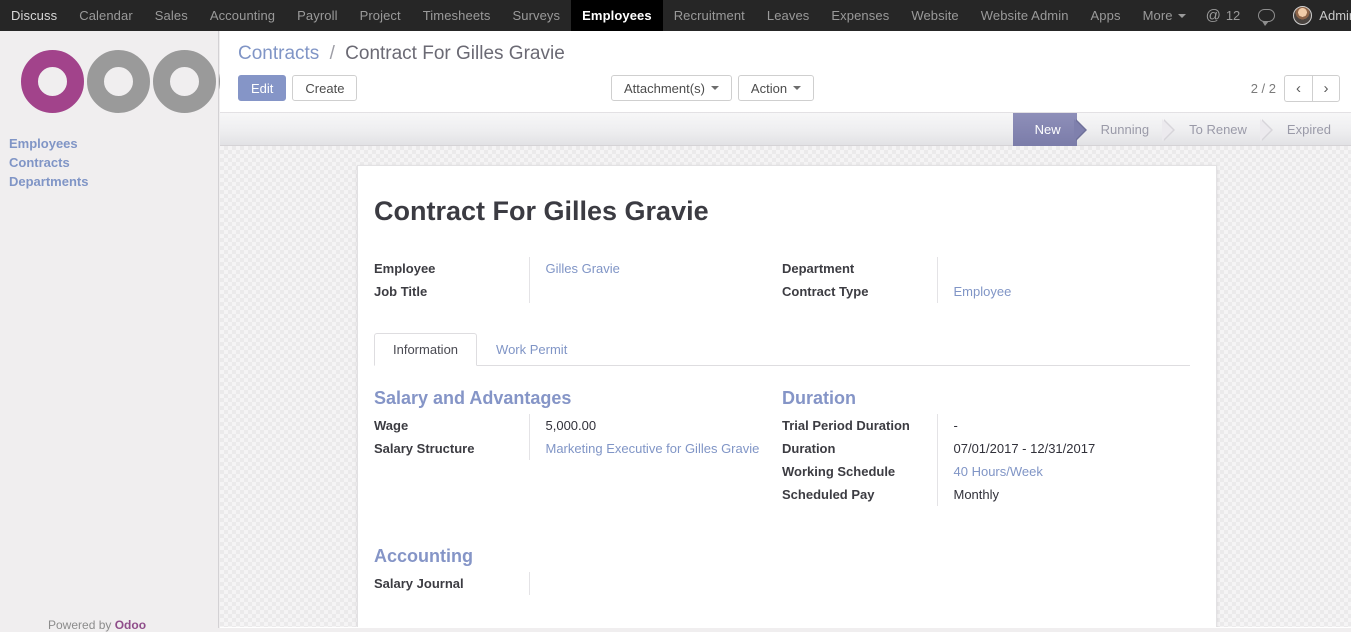  Describe the element at coordinates (1233, 15) in the screenshot. I see `mentions-count: 12` at that location.